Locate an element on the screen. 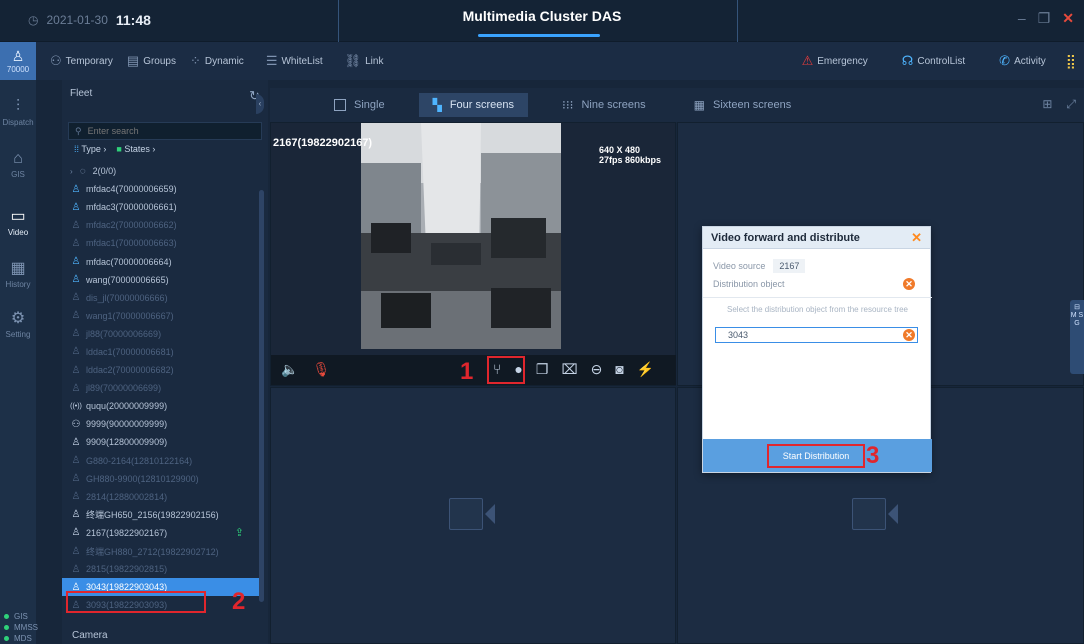  snapshot-icon: ❐ is located at coordinates (542, 369).